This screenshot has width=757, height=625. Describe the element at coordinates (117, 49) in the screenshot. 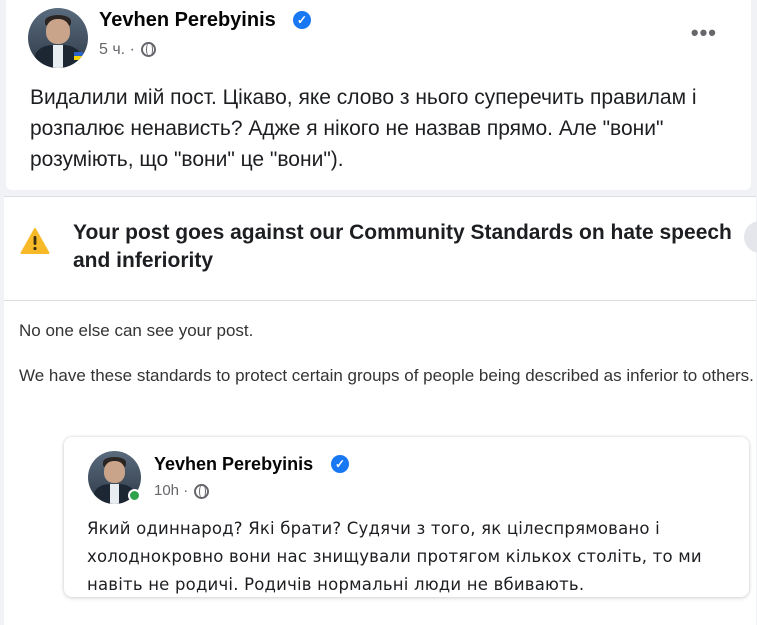

I see `post-timestamp: 5 ч. ·` at that location.